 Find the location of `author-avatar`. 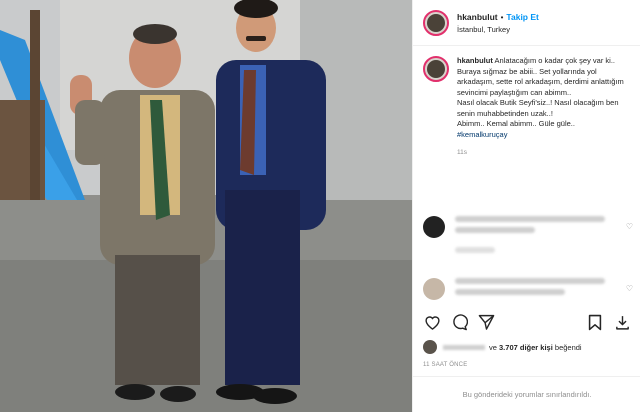

author-avatar is located at coordinates (436, 22).